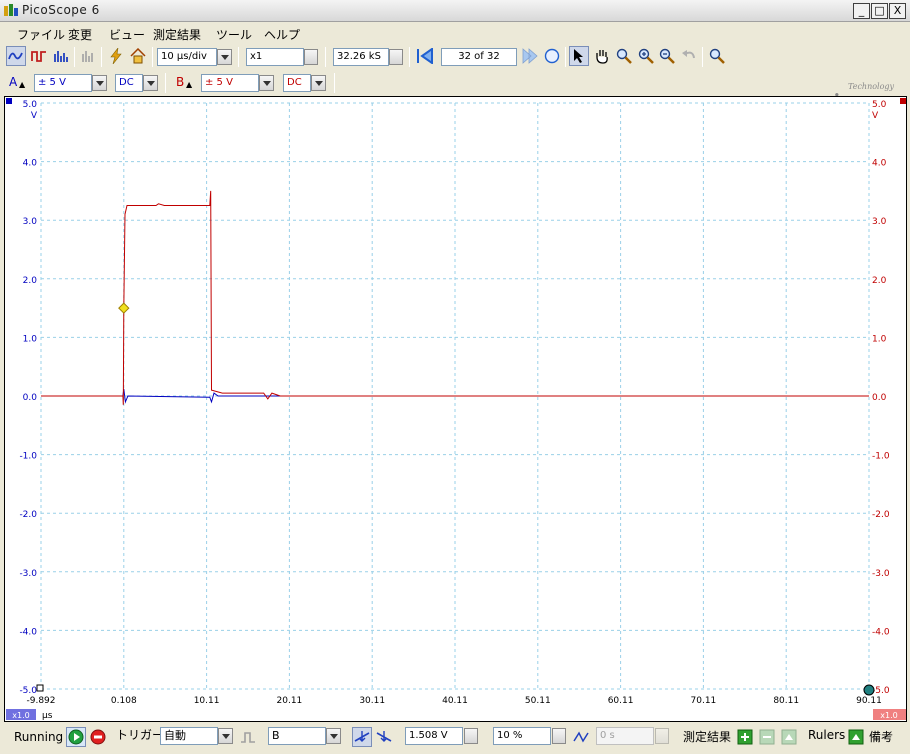 This screenshot has height=754, width=910. I want to click on y-tick-label-left: -2.0, so click(28, 515).